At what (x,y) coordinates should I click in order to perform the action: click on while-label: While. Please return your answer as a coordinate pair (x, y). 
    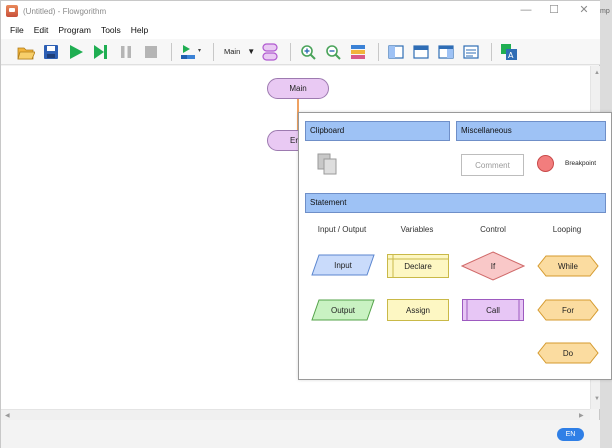
    Looking at the image, I should click on (567, 266).